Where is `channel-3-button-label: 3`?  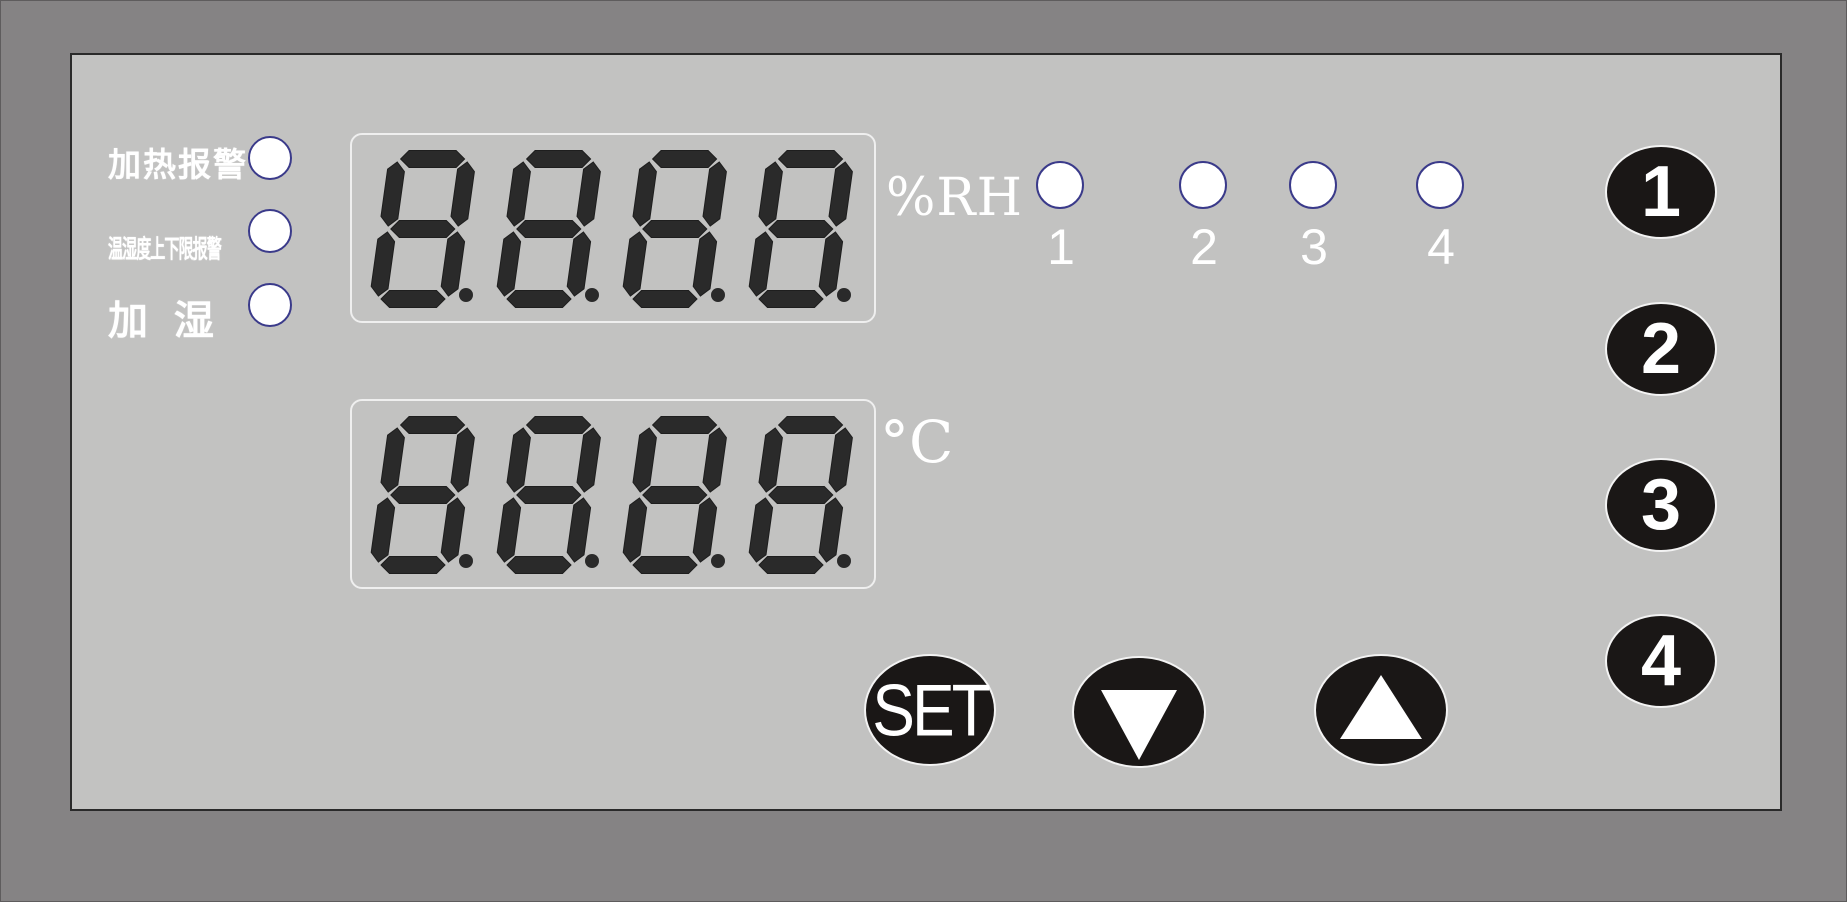 channel-3-button-label: 3 is located at coordinates (1661, 505).